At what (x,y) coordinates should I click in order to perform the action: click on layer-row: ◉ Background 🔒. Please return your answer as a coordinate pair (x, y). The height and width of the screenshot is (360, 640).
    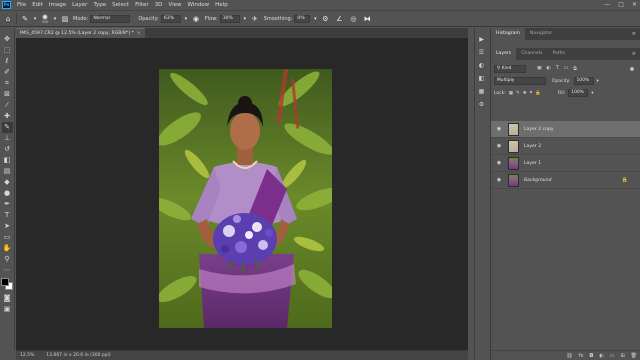
    Looking at the image, I should click on (565, 180).